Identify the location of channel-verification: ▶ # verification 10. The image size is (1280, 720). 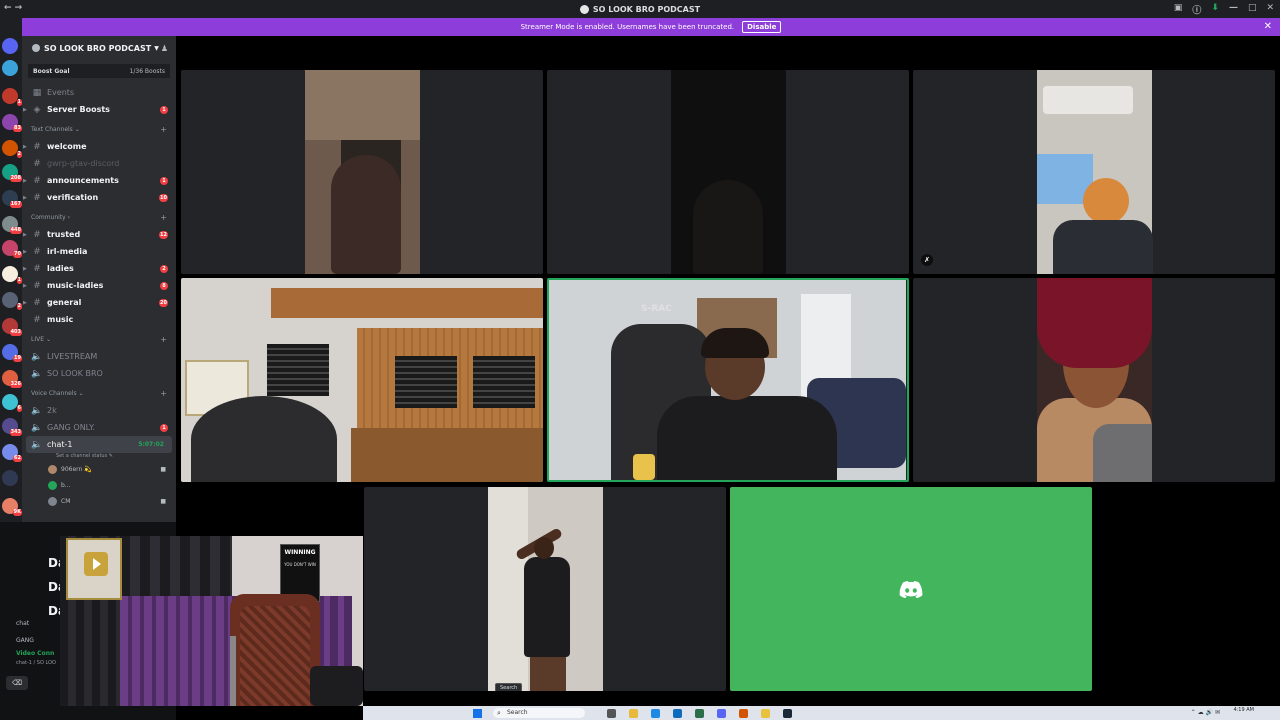
(99, 197).